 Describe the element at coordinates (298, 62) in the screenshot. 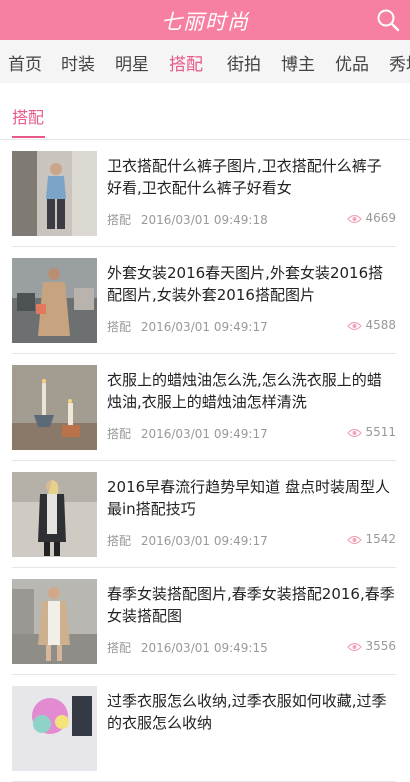

I see `nav-item-bloggers: 博主` at that location.